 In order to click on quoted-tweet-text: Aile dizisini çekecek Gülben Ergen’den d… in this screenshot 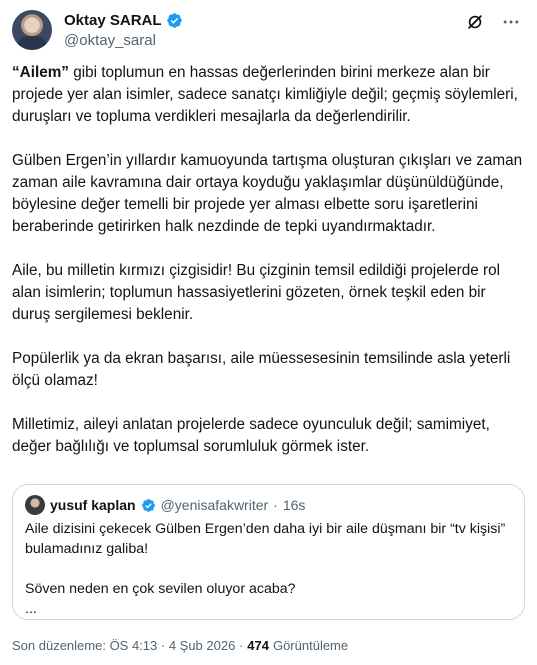, I will do `click(268, 569)`.